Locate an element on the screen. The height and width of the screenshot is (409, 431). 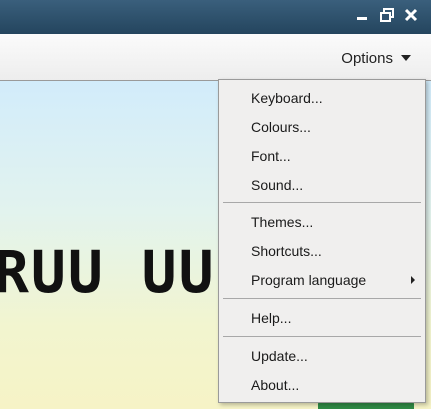
restore-icon is located at coordinates (387, 15).